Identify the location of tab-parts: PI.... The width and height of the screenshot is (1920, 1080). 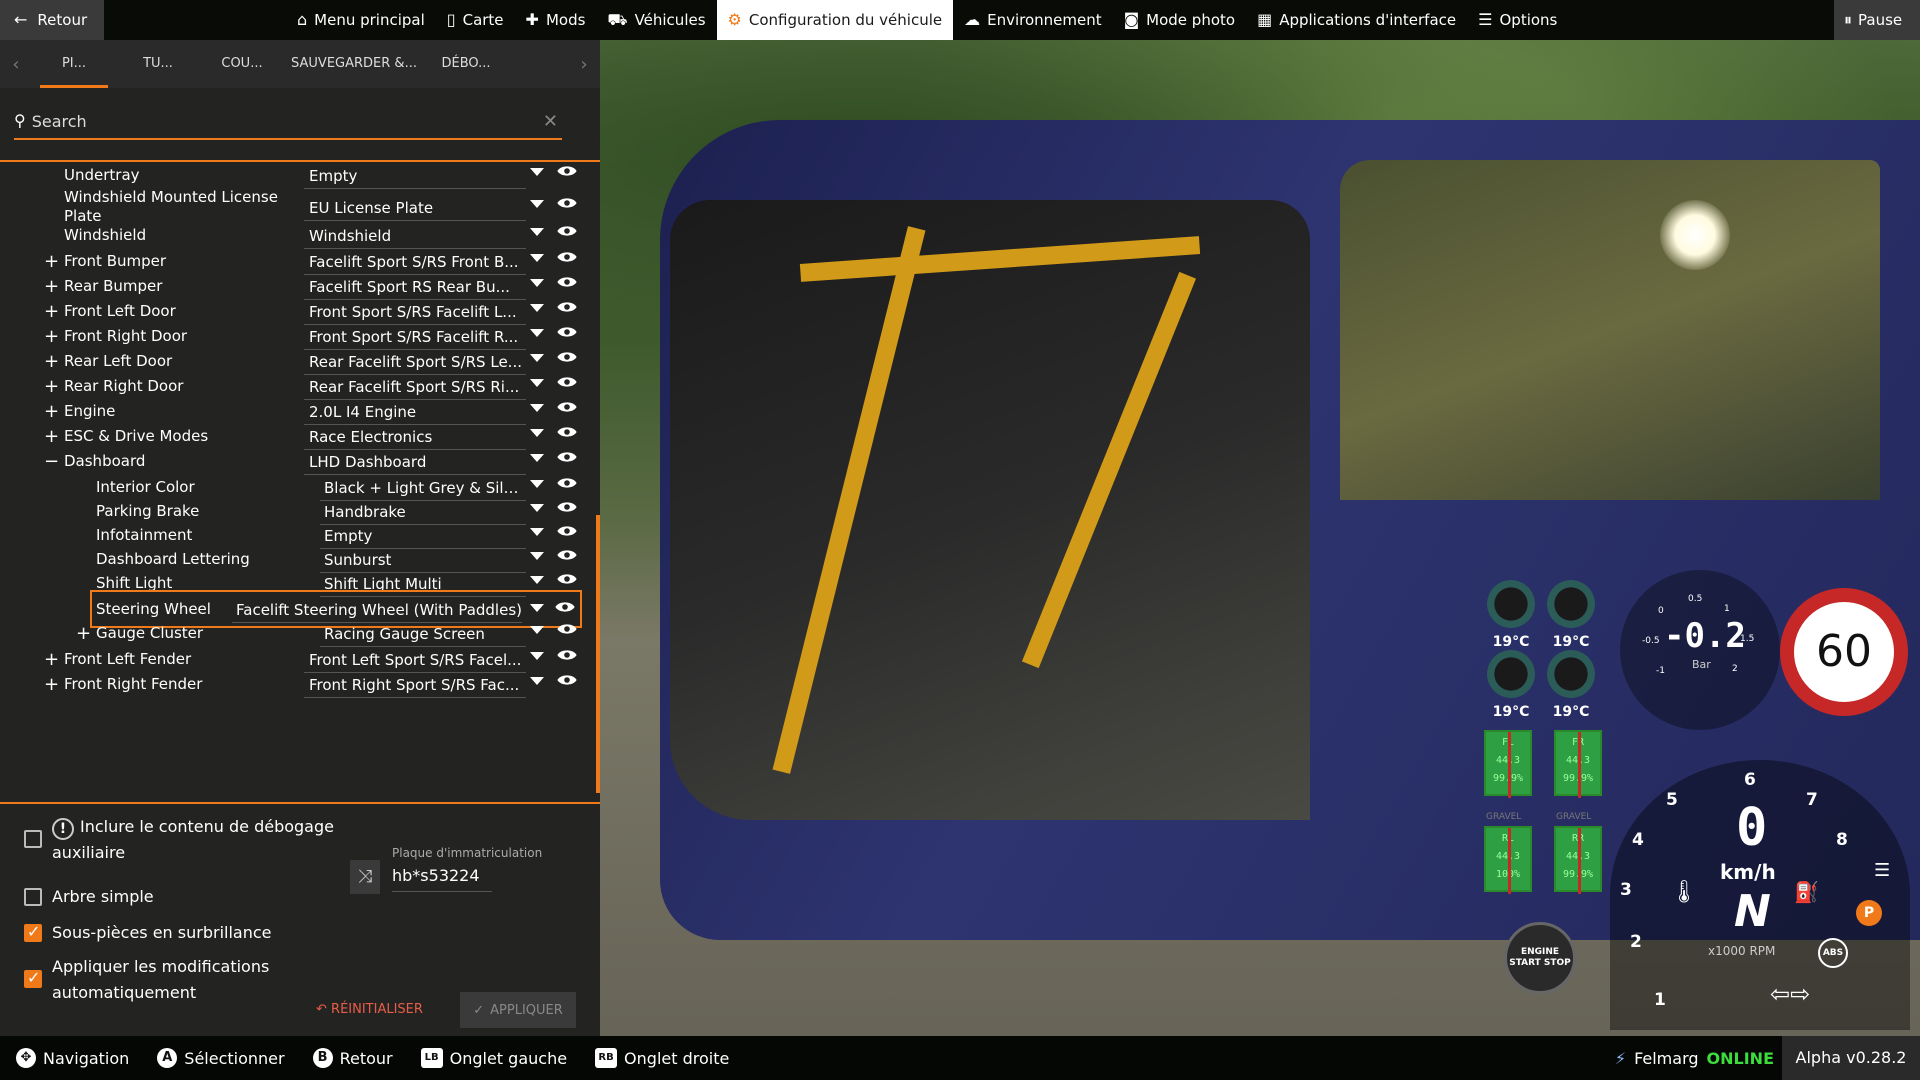
(74, 64).